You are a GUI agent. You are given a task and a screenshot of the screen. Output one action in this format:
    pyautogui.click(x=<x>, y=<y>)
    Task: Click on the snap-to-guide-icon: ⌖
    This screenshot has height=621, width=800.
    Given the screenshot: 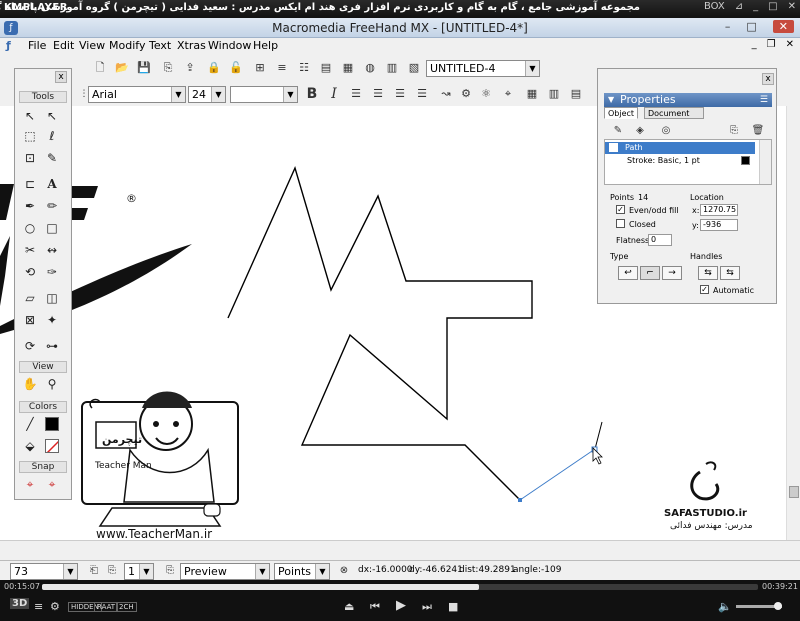 What is the action you would take?
    pyautogui.click(x=52, y=484)
    